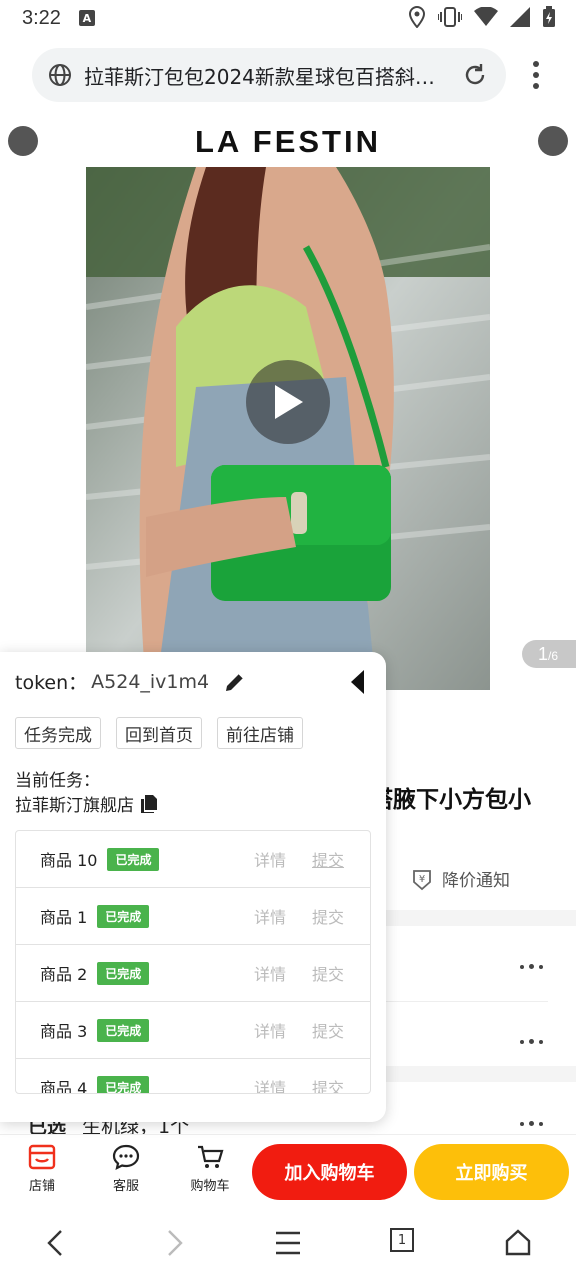  Describe the element at coordinates (553, 141) in the screenshot. I see `more-circle-button` at that location.